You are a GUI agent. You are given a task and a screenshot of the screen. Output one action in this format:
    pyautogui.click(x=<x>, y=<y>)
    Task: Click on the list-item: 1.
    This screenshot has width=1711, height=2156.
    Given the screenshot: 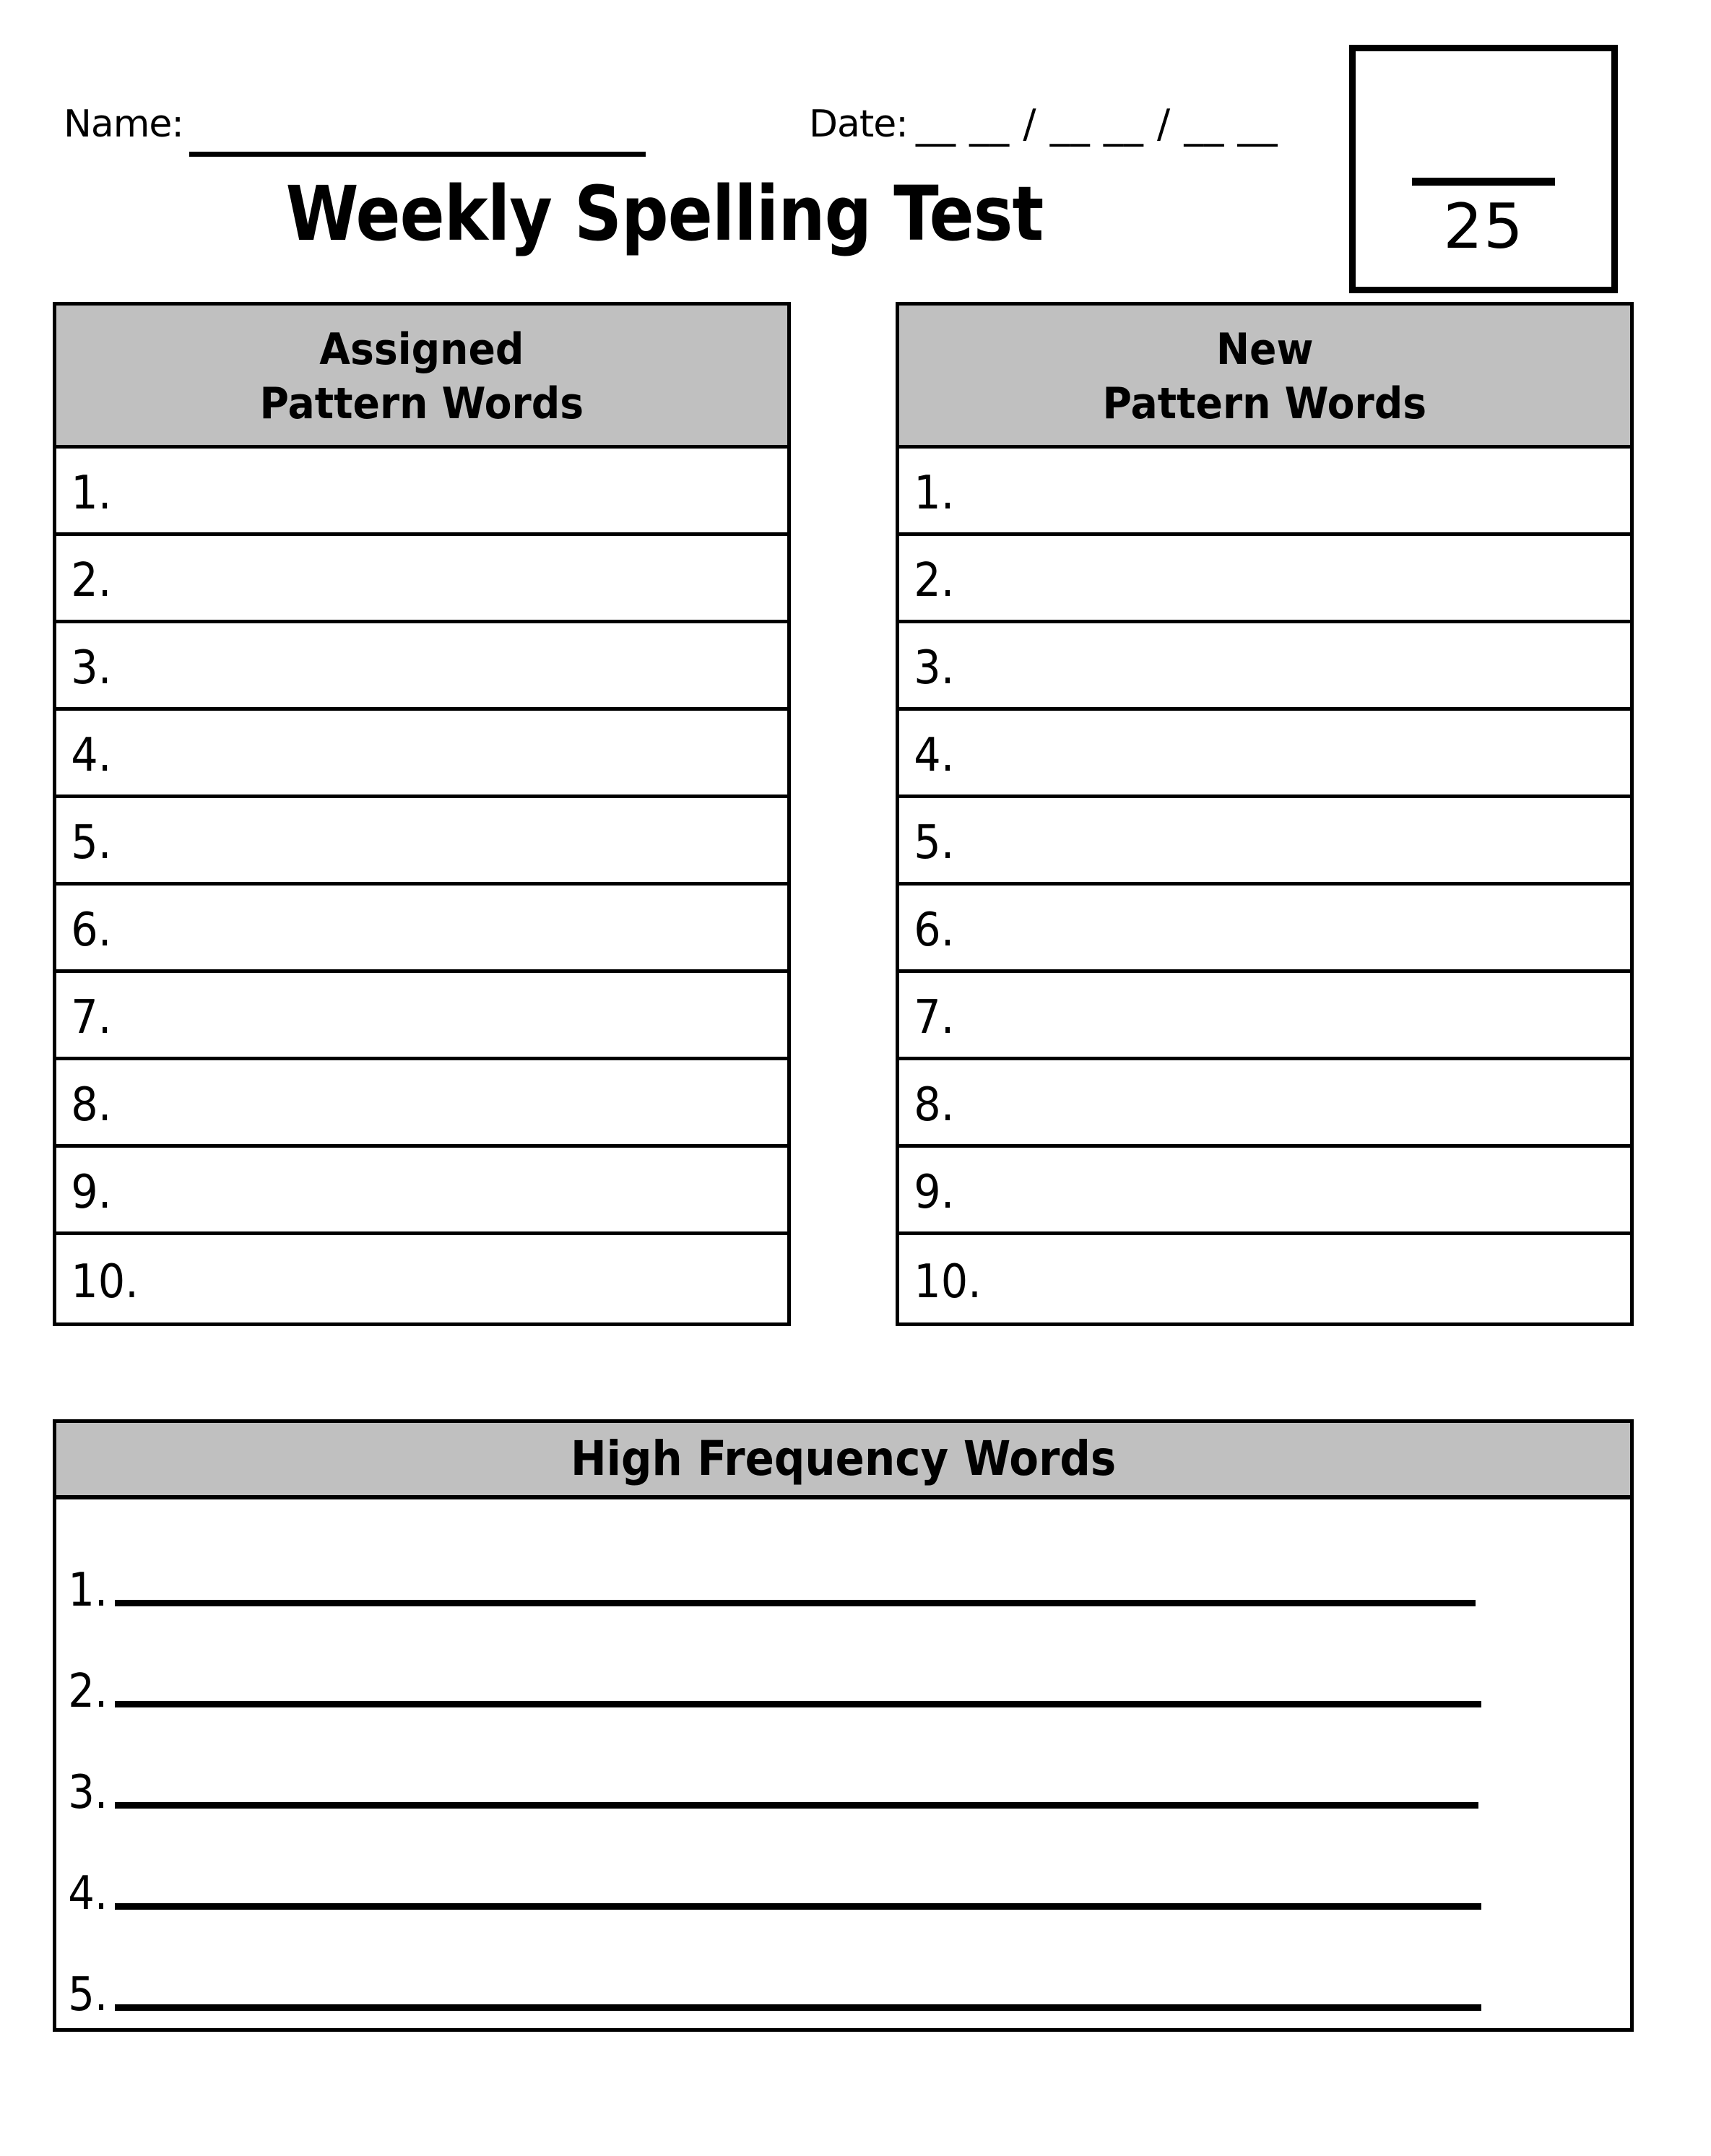 What is the action you would take?
    pyautogui.click(x=843, y=1559)
    